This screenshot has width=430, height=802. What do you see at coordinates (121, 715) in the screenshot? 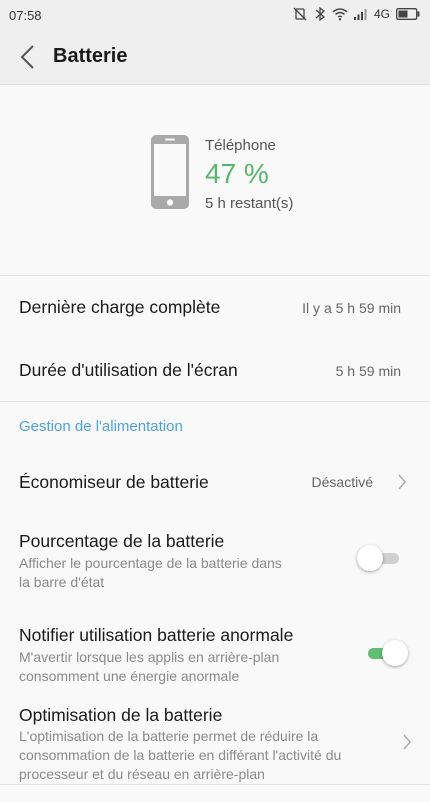
I see `battery-optimization-label: Optimisation de la batterie` at bounding box center [121, 715].